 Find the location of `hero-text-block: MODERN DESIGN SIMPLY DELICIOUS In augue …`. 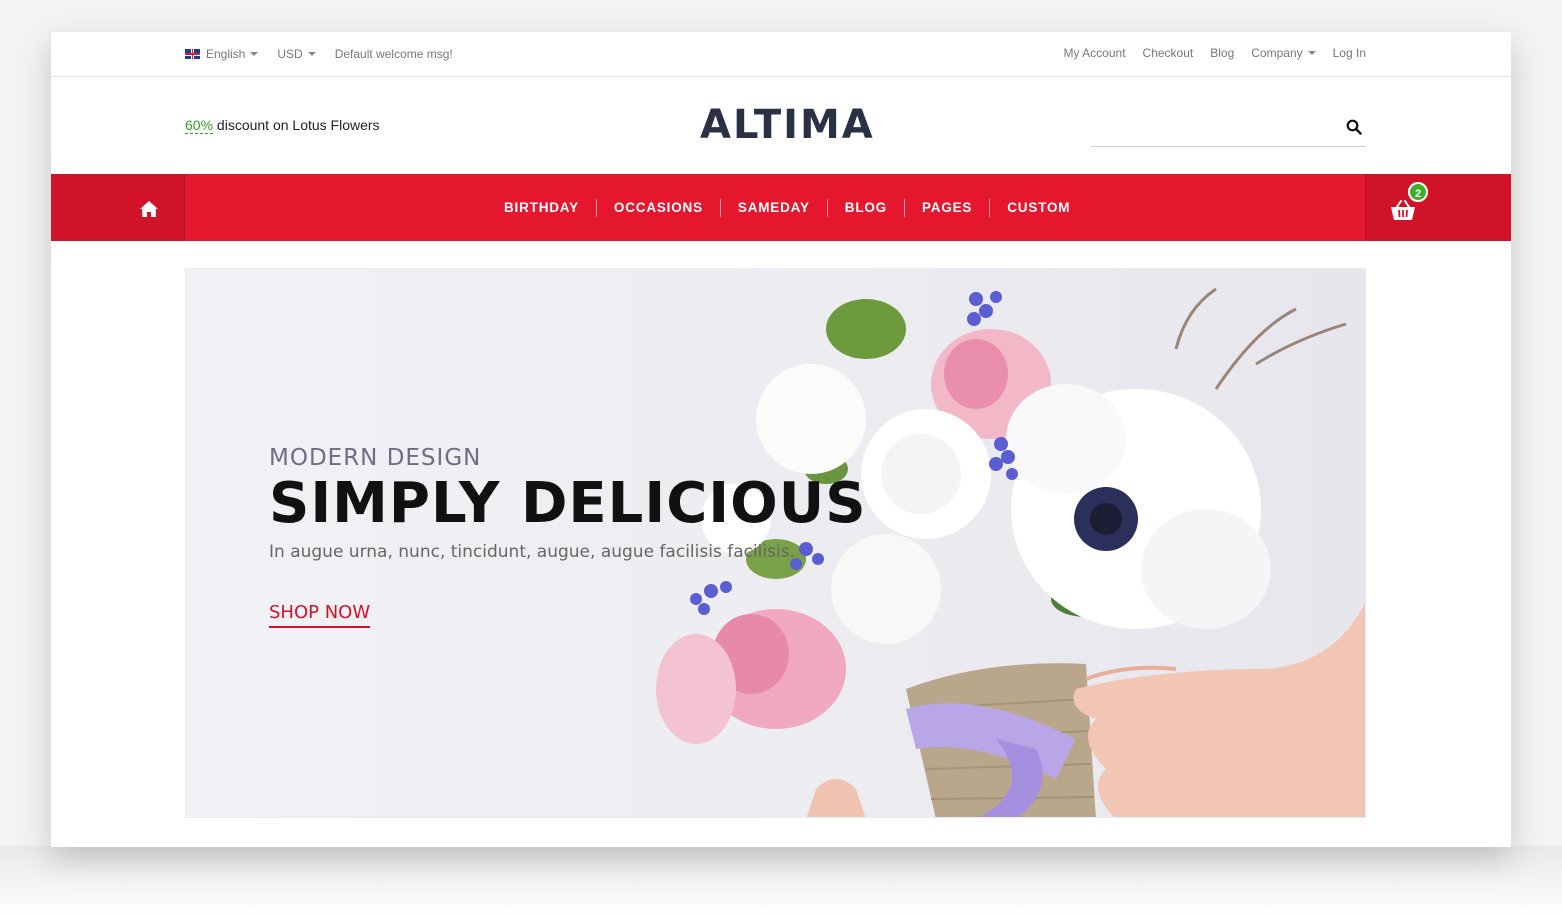

hero-text-block: MODERN DESIGN SIMPLY DELICIOUS In augue … is located at coordinates (568, 536).